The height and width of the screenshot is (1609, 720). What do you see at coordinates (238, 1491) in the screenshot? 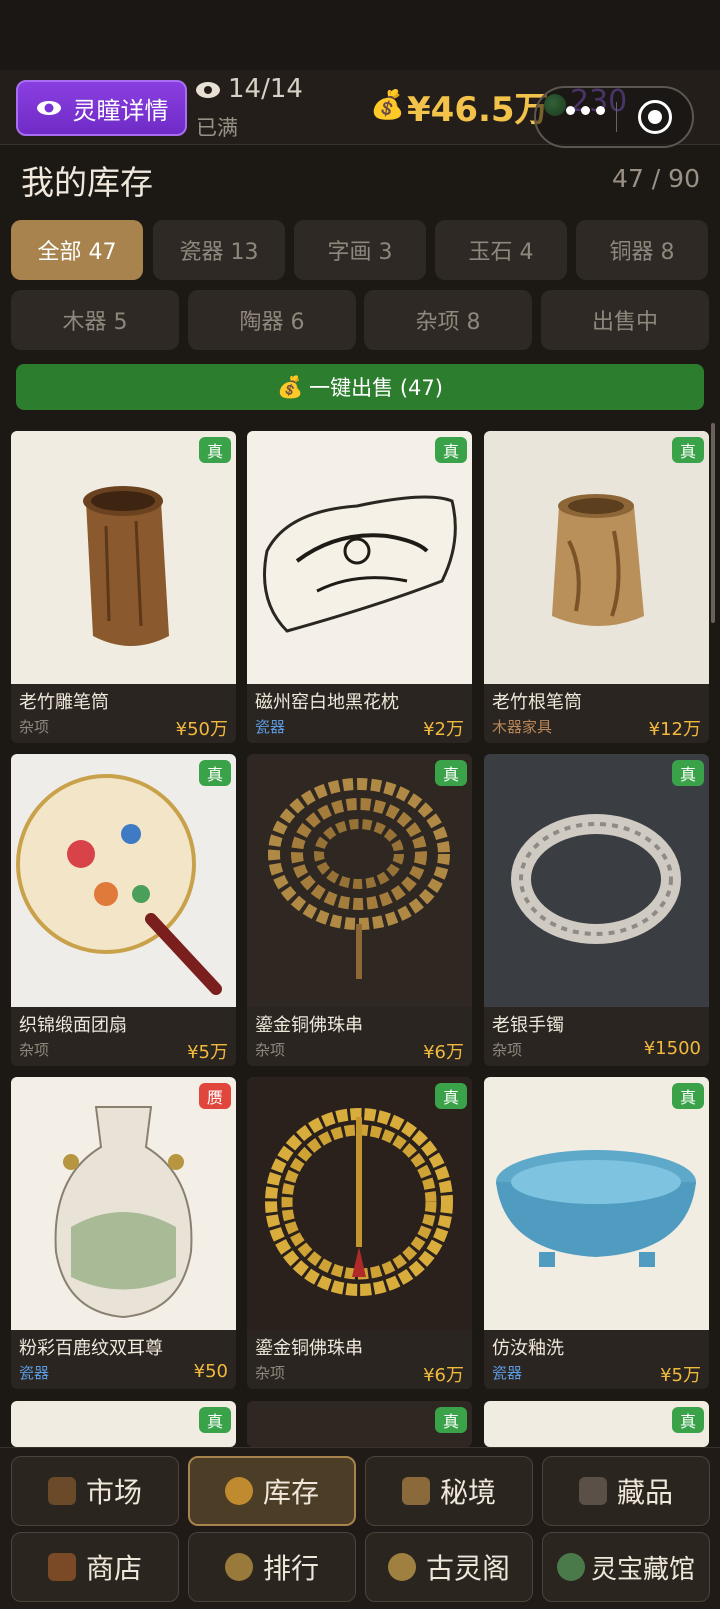
I see `chest-icon` at bounding box center [238, 1491].